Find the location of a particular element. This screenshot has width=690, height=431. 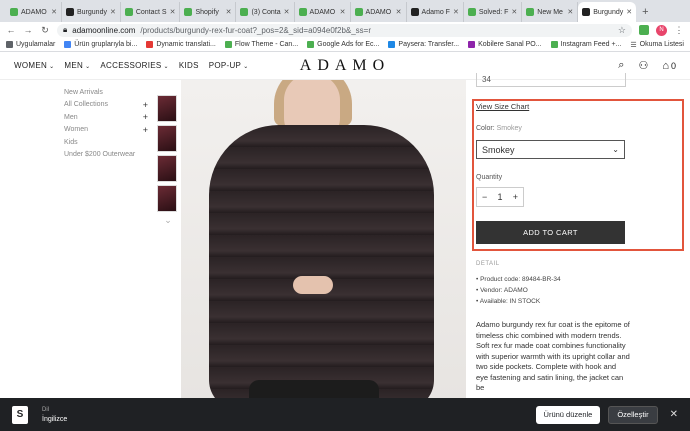

browser-tab: (3) Conta ✕ is located at coordinates (265, 12).